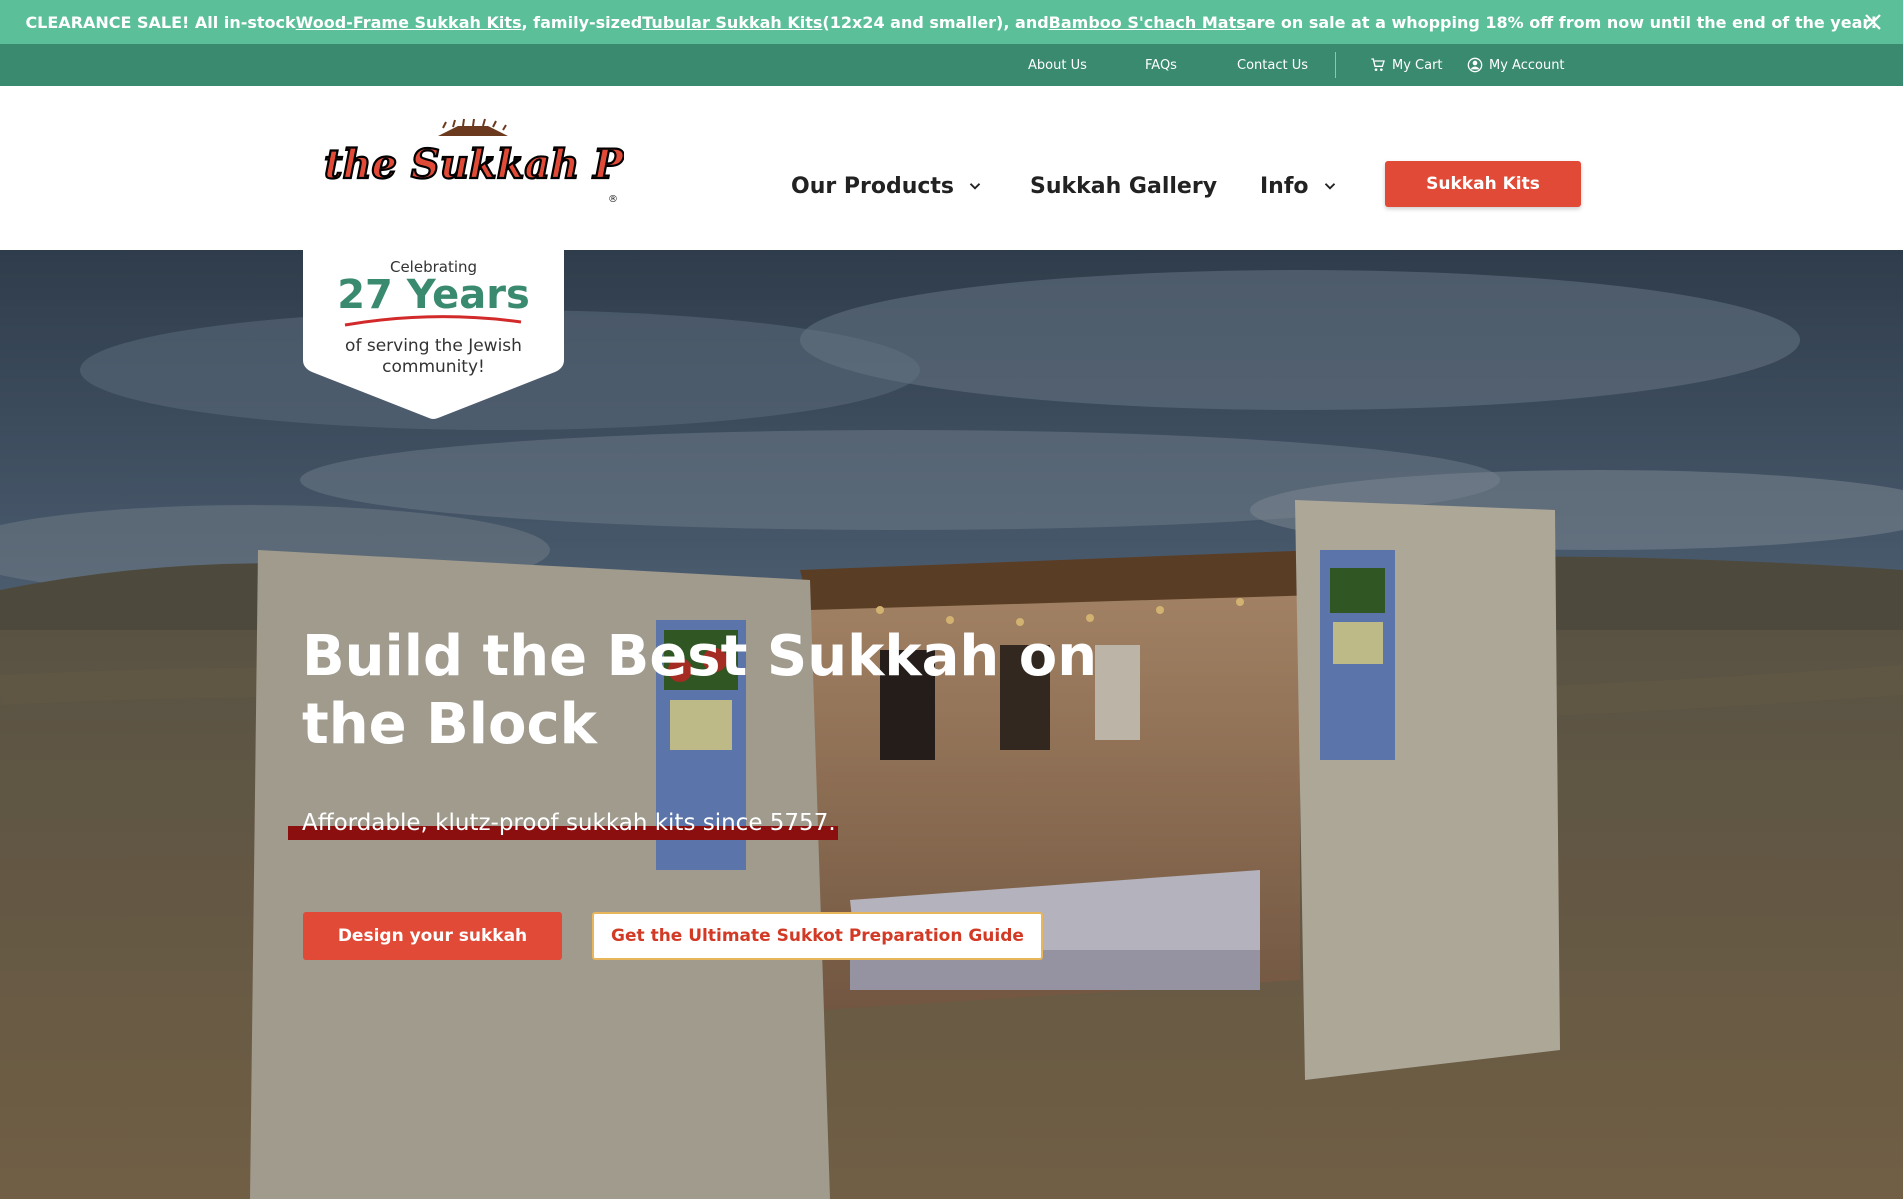 The width and height of the screenshot is (1903, 1199). I want to click on nav-our-products: Our Products, so click(887, 186).